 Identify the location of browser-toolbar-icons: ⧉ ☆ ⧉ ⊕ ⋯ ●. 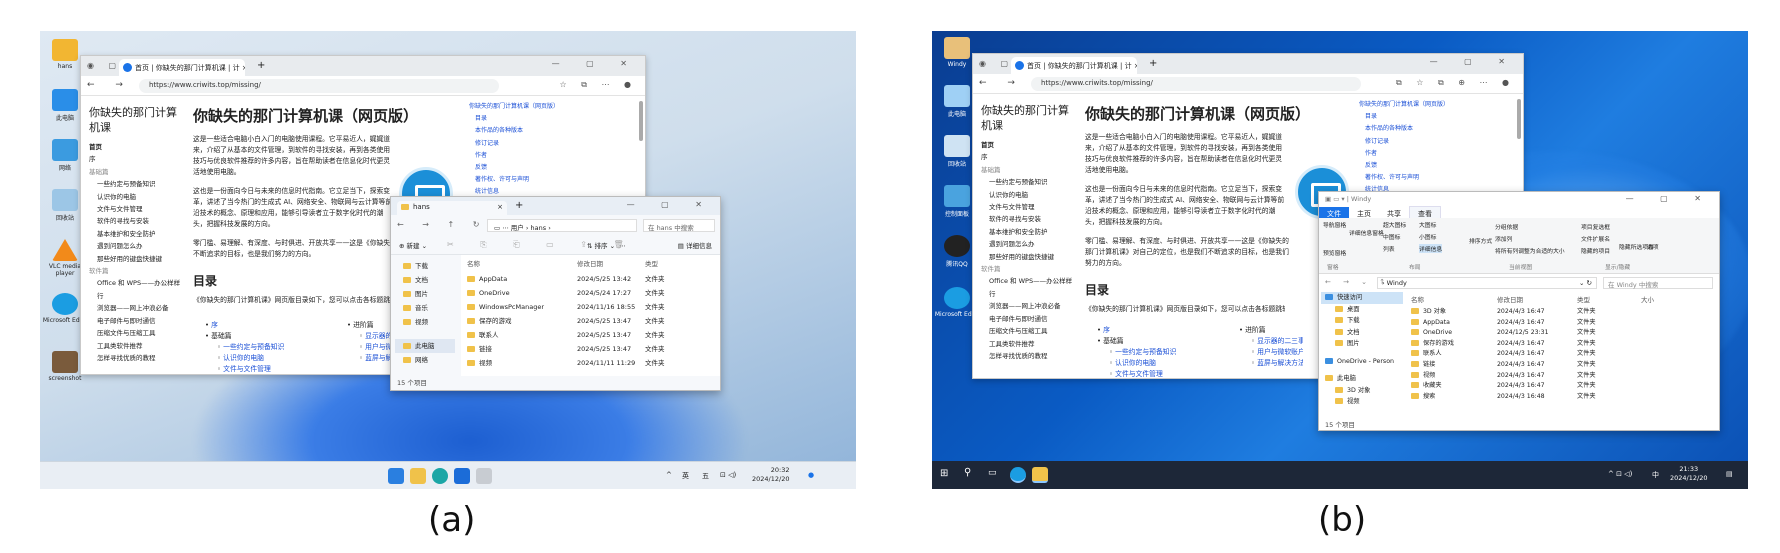
(1455, 83).